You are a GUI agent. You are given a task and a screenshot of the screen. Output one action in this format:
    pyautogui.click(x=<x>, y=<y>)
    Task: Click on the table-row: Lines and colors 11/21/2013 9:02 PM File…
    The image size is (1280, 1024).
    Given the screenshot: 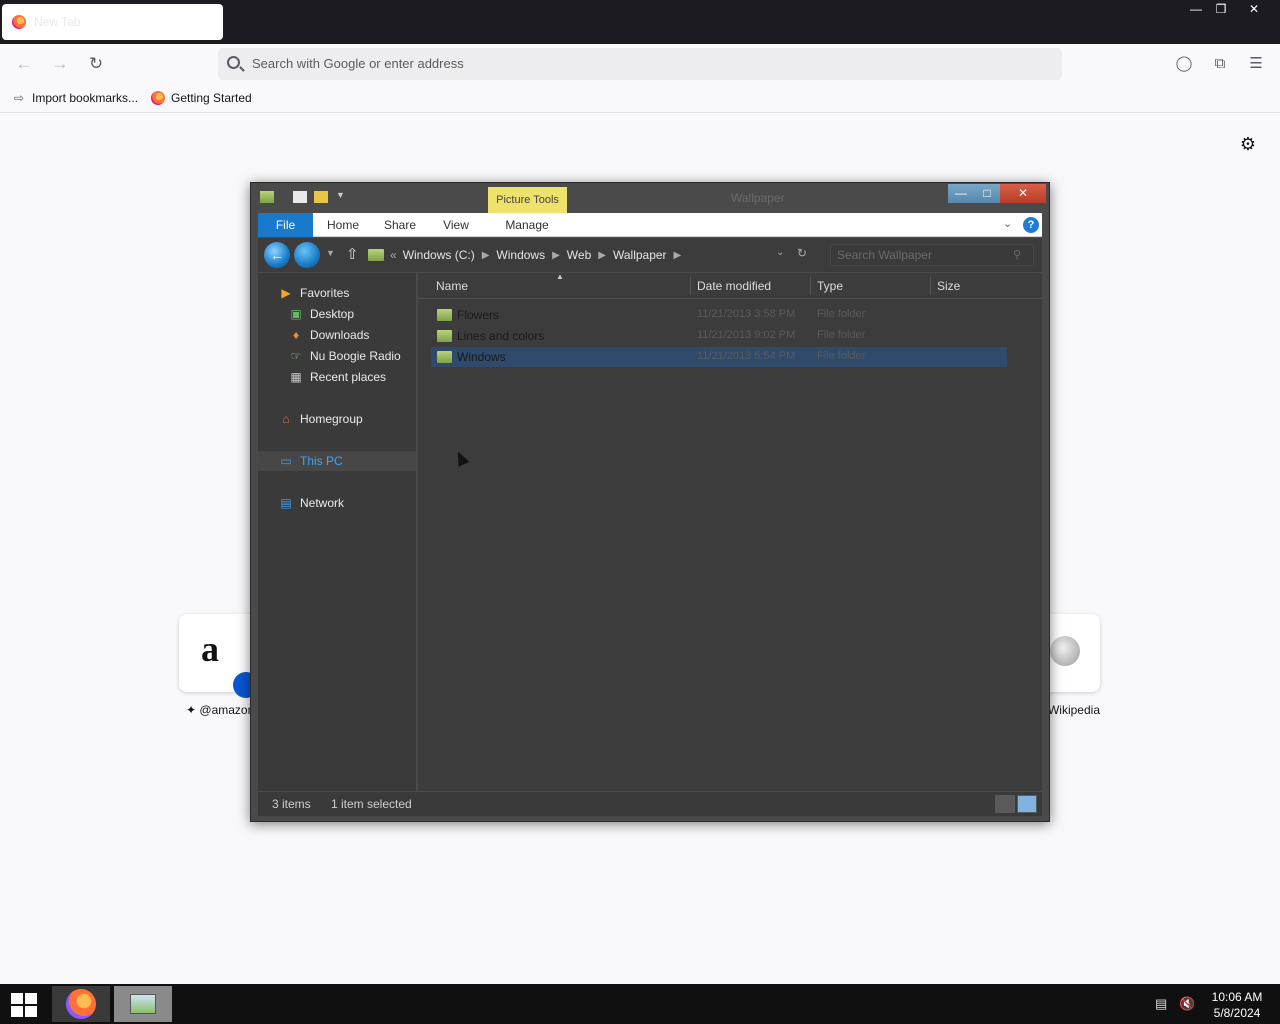 What is the action you would take?
    pyautogui.click(x=719, y=336)
    